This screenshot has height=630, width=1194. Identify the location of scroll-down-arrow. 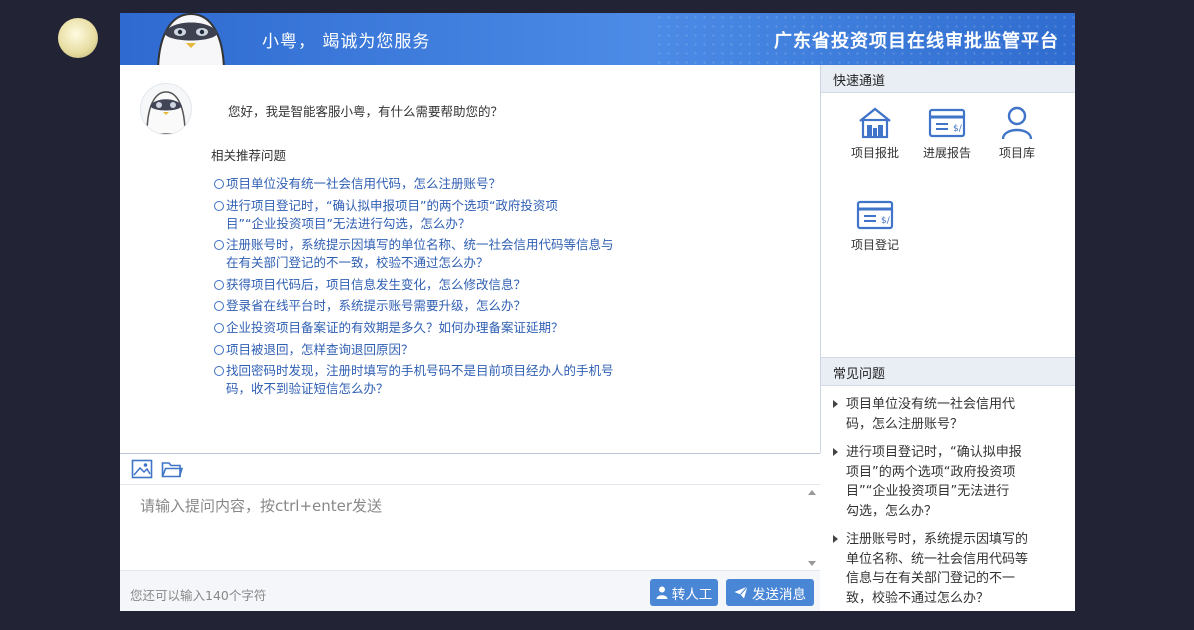
(812, 563).